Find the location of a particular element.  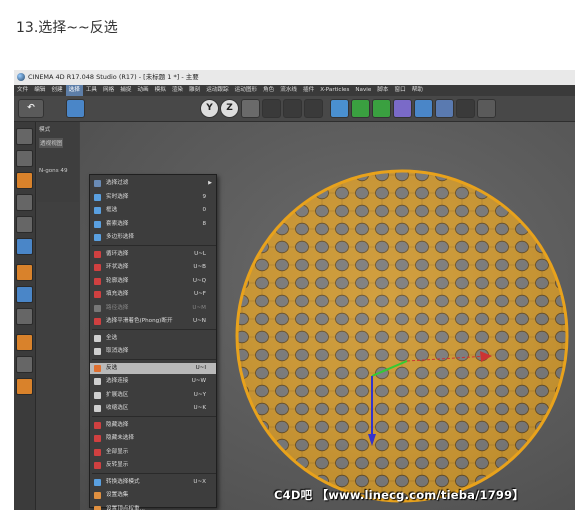

menubar-item: 网格 is located at coordinates (108, 90).